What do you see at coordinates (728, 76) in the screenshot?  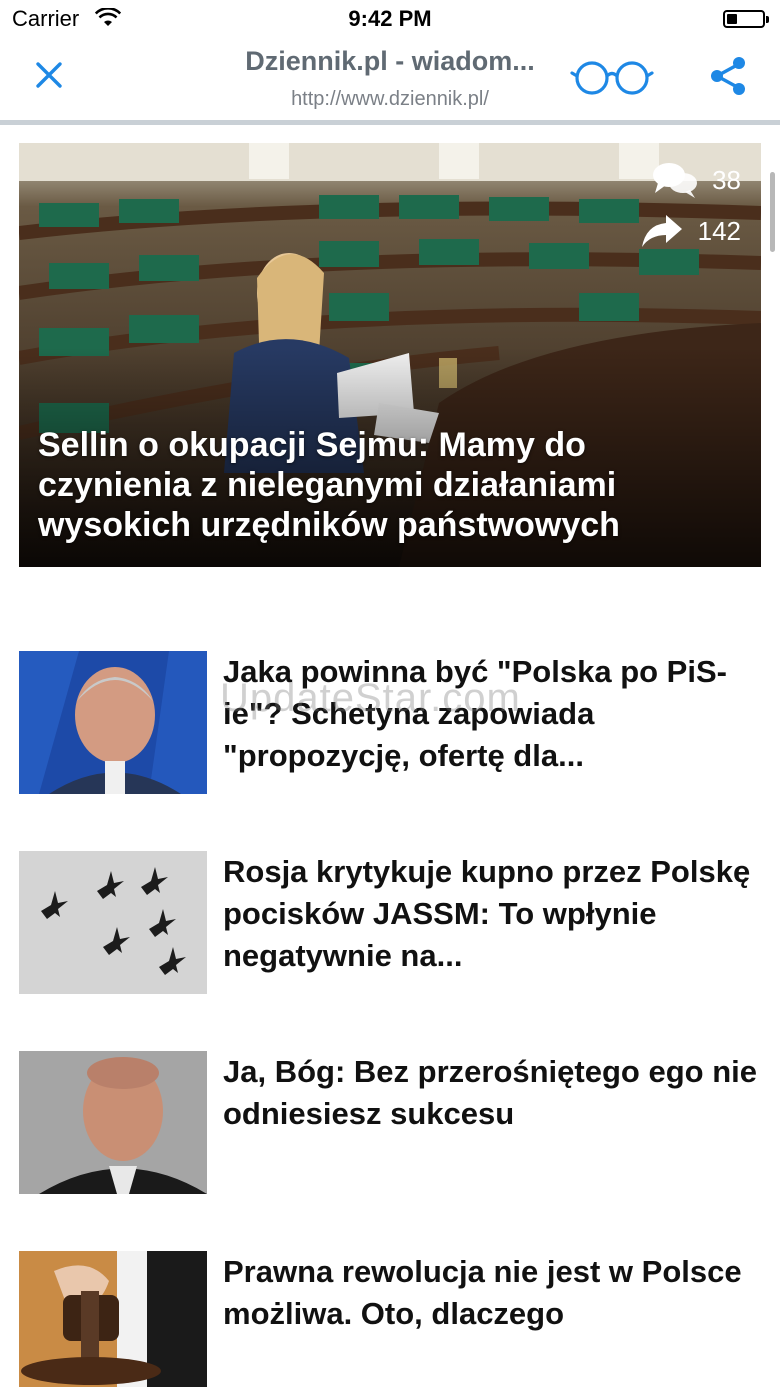 I see `share-icon` at bounding box center [728, 76].